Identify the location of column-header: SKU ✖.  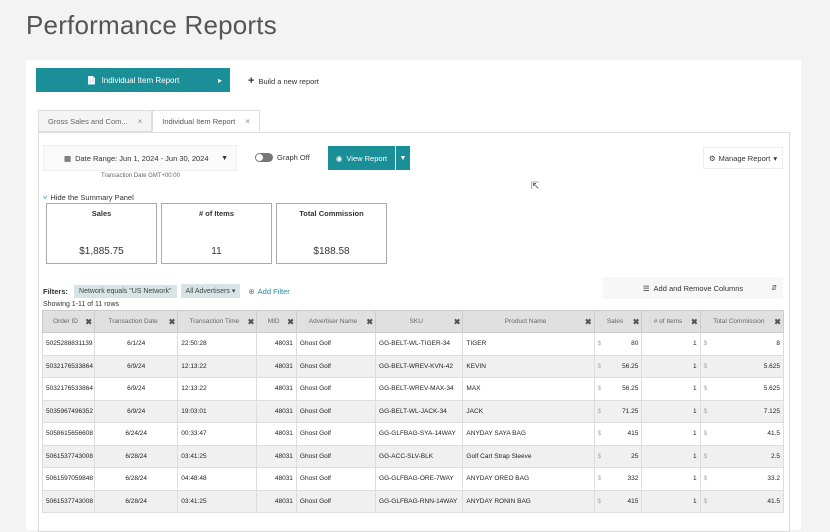
(419, 321).